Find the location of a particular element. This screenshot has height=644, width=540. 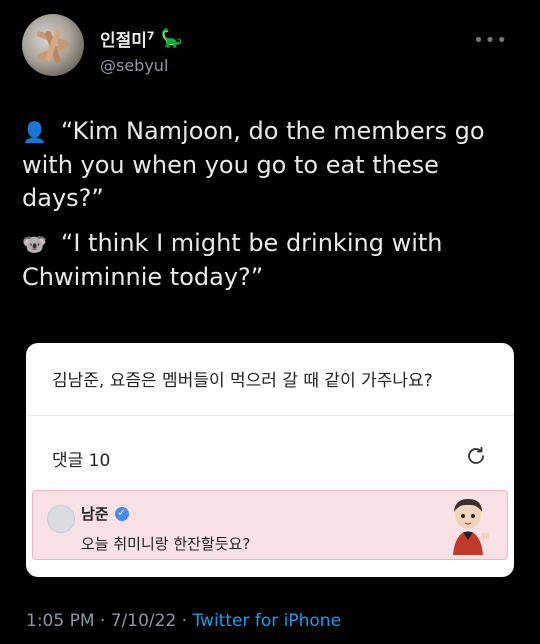

author-name-row: 인절미7 🦕 is located at coordinates (141, 38).